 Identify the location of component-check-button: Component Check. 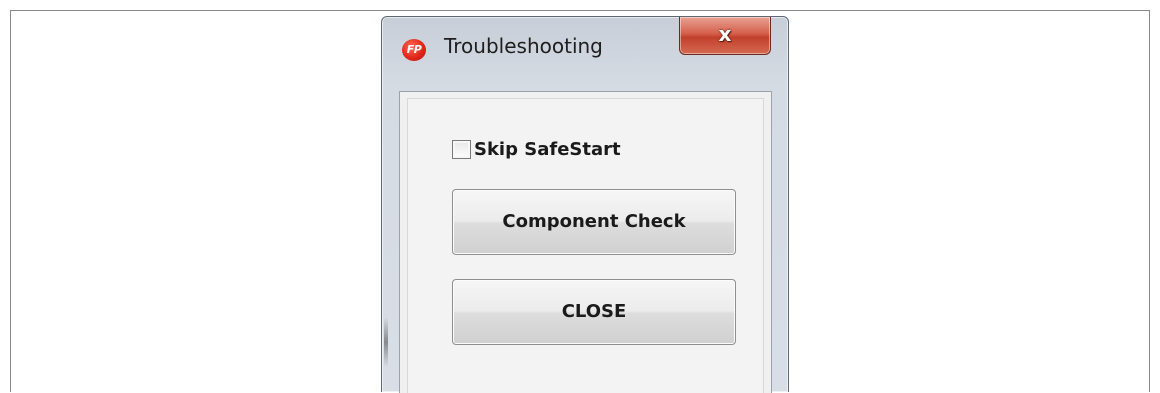
(594, 222).